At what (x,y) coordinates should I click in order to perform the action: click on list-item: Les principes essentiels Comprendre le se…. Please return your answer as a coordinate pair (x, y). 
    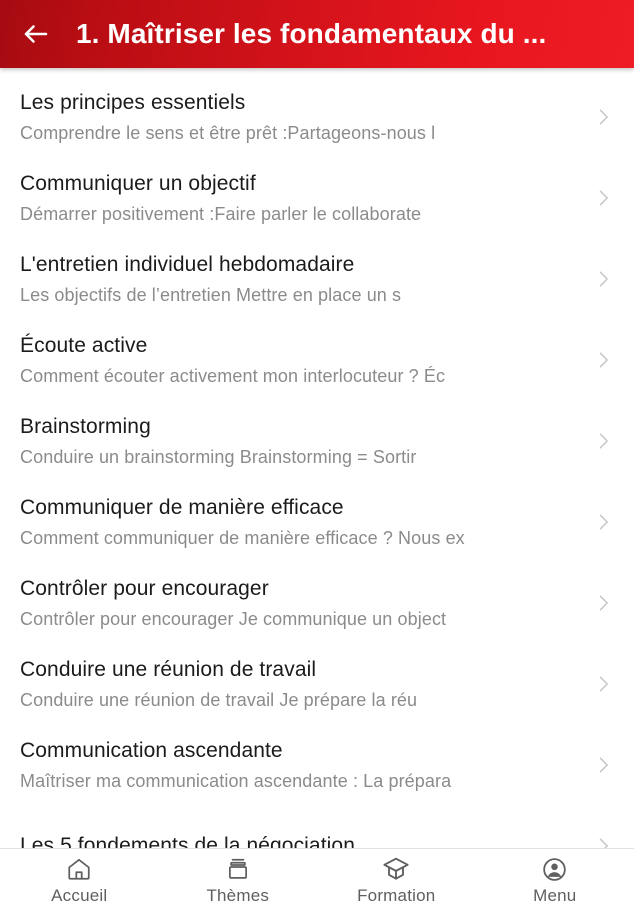
    Looking at the image, I should click on (317, 117).